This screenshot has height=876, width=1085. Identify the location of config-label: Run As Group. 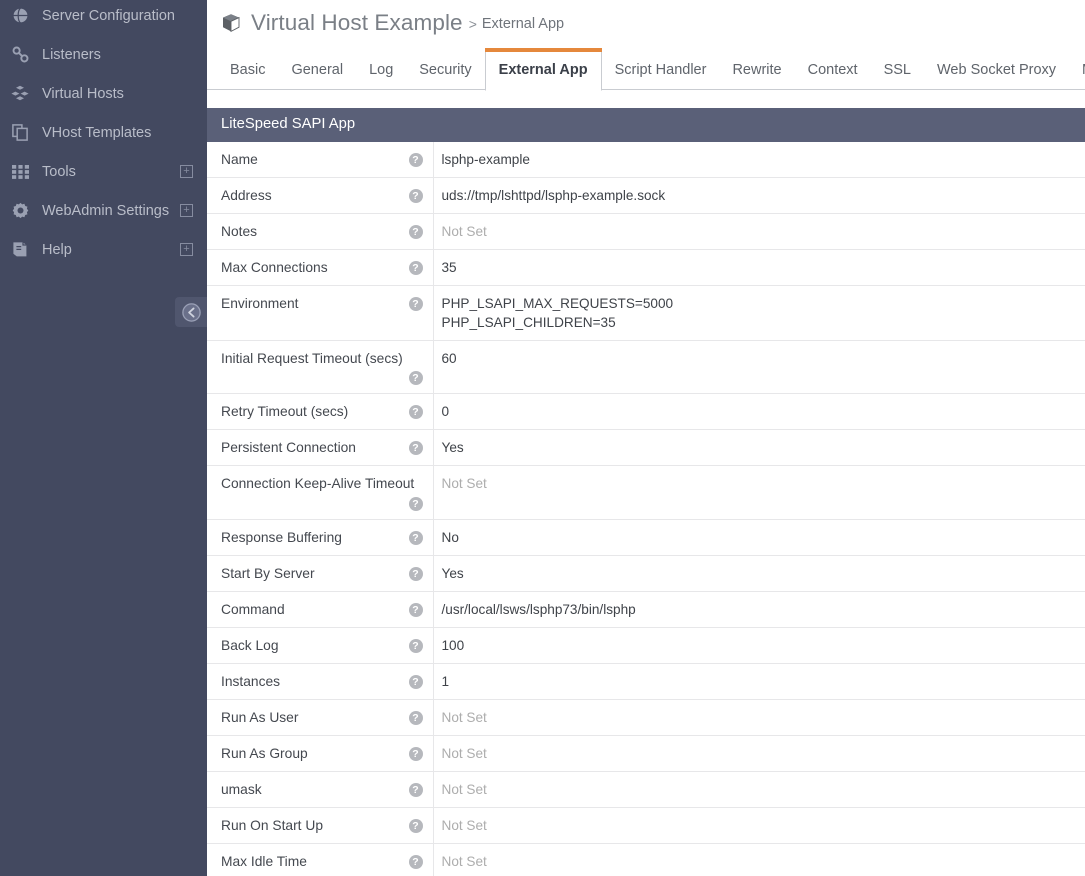
(264, 753).